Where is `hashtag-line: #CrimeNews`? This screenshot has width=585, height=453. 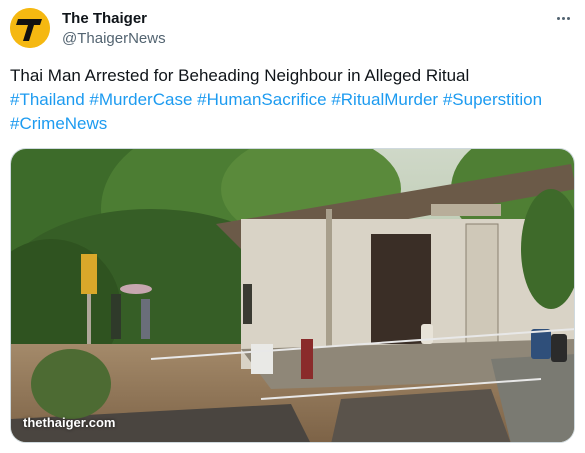 hashtag-line: #CrimeNews is located at coordinates (294, 124).